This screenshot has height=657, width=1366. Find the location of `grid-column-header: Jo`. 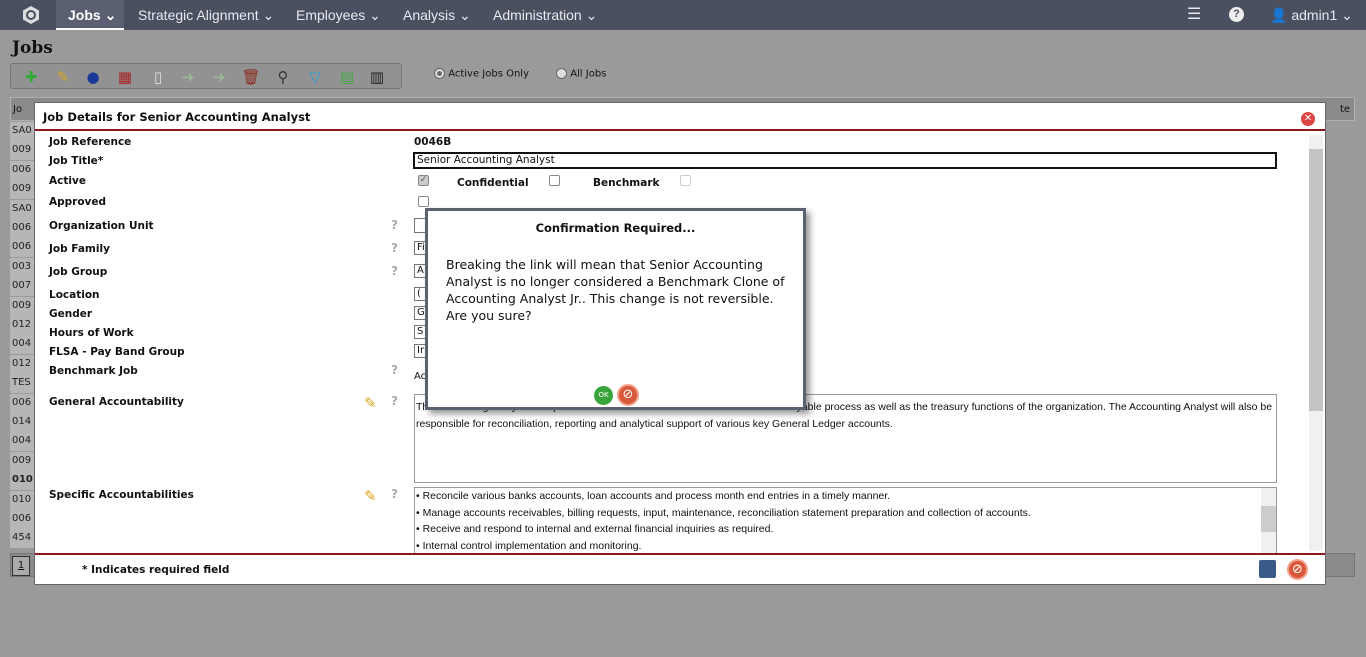

grid-column-header: Jo is located at coordinates (17, 109).